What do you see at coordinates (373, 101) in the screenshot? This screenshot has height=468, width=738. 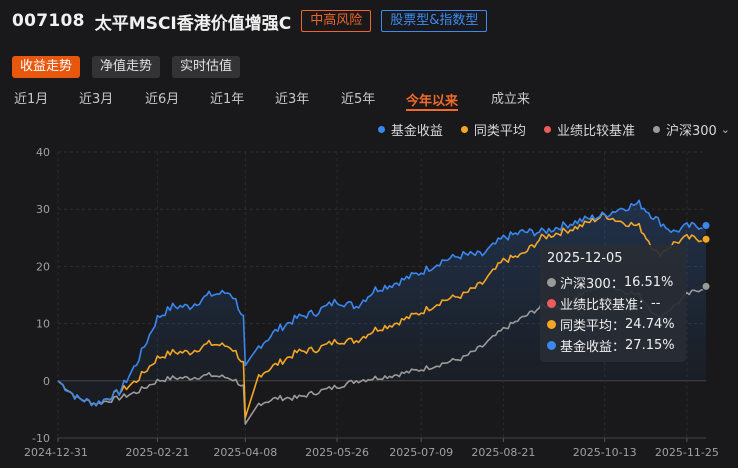 I see `period-tab-5y: 近5年` at bounding box center [373, 101].